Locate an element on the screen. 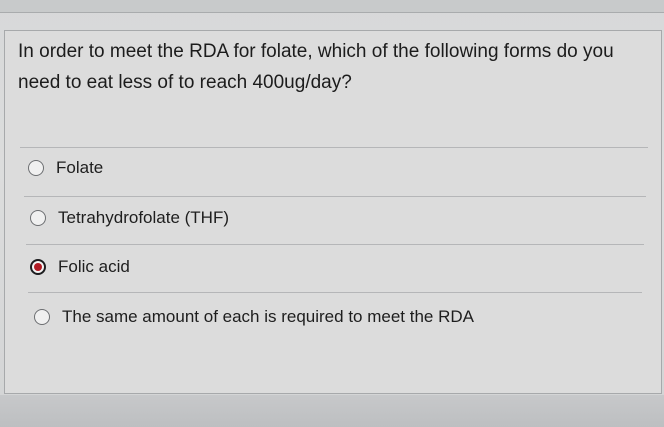 The width and height of the screenshot is (664, 427). option-folic-acid: Folic acid is located at coordinates (80, 267).